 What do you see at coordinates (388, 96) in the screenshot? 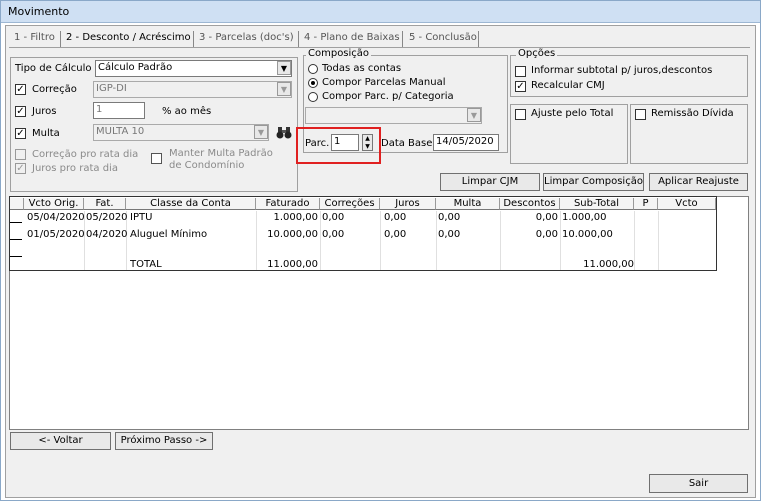
I see `radio-compor-categoria-label: Compor Parc. p/ Categoria` at bounding box center [388, 96].